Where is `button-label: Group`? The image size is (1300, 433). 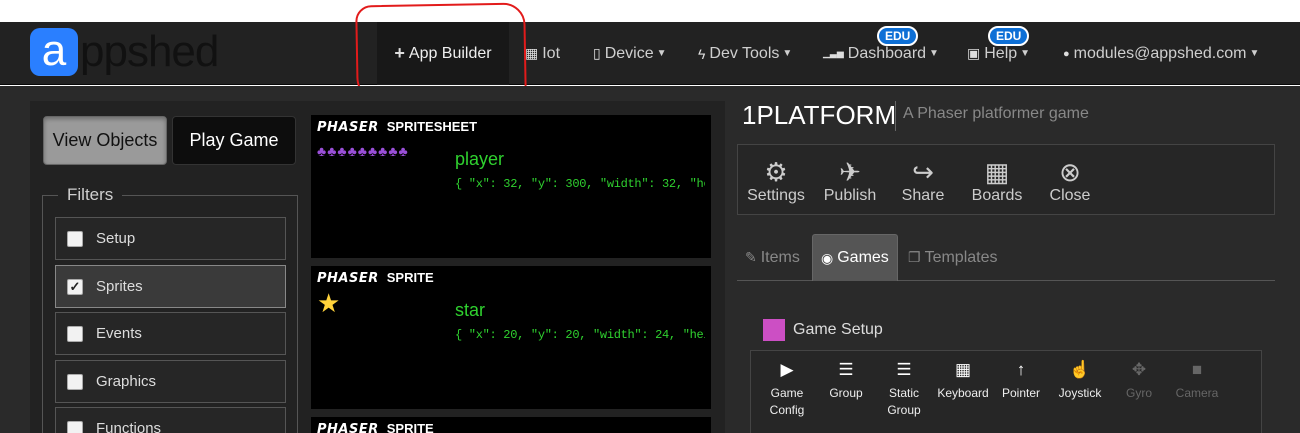 button-label: Group is located at coordinates (846, 393).